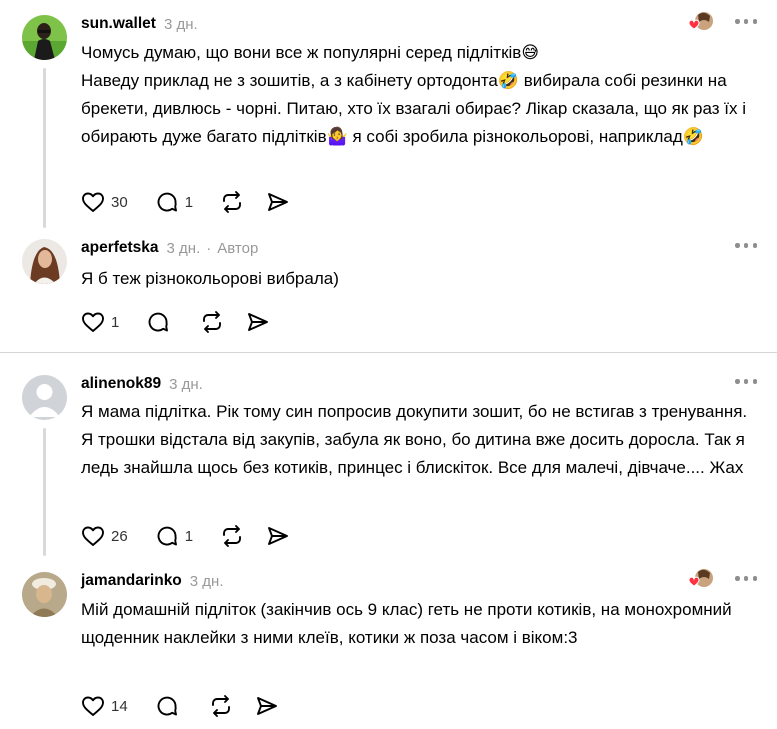  Describe the element at coordinates (121, 384) in the screenshot. I see `username: alinenok89` at that location.